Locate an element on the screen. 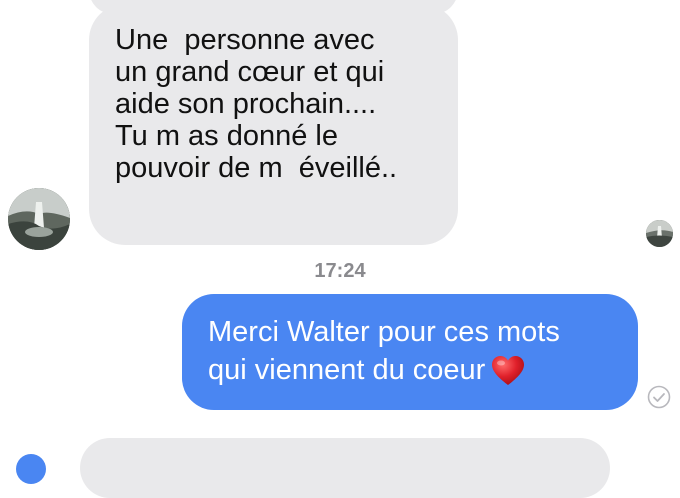 The image size is (680, 498). outgoing-message-line-with-emoji: qui viennent du coeur is located at coordinates (423, 370).